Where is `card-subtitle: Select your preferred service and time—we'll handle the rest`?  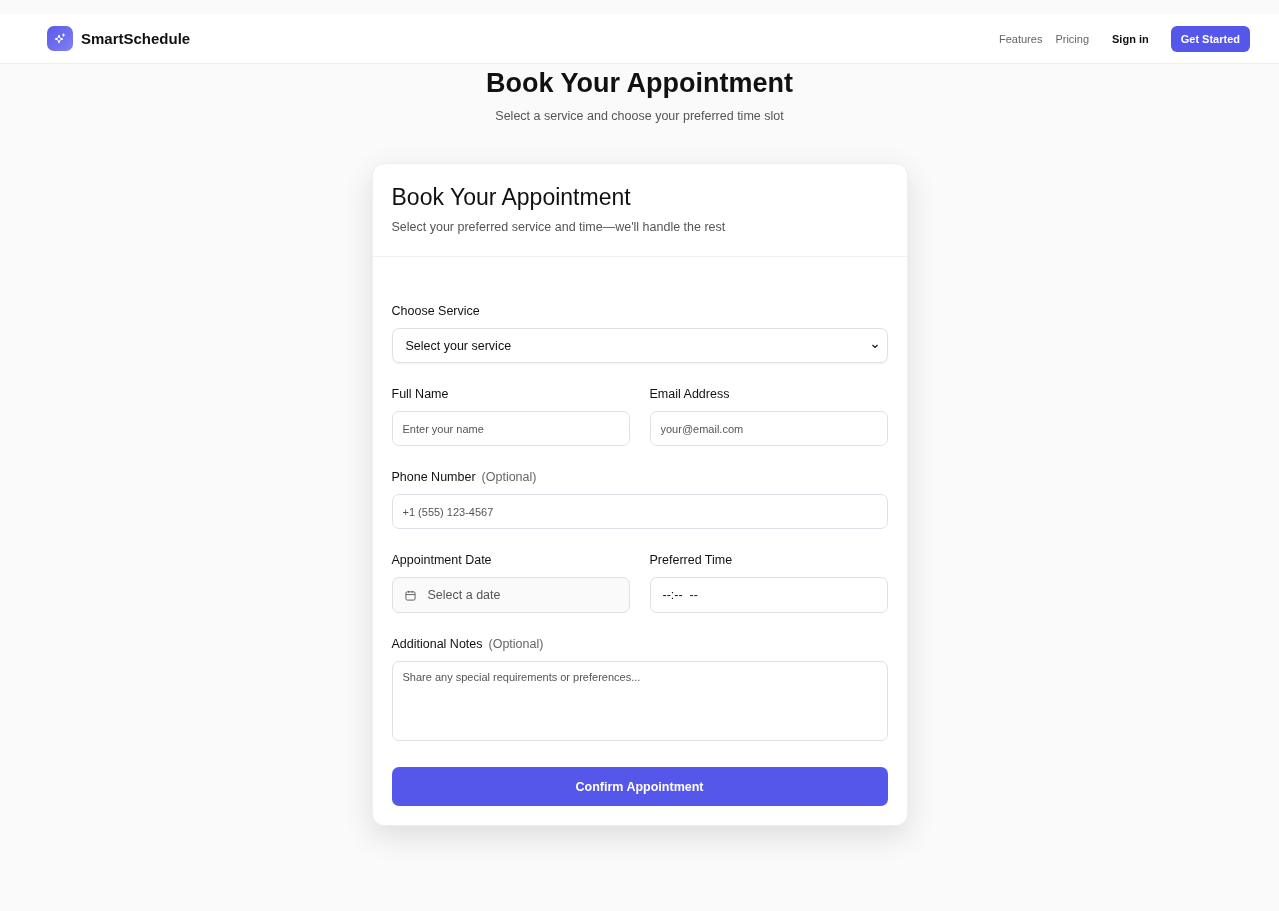
card-subtitle: Select your preferred service and time—we'll handle the rest is located at coordinates (559, 227).